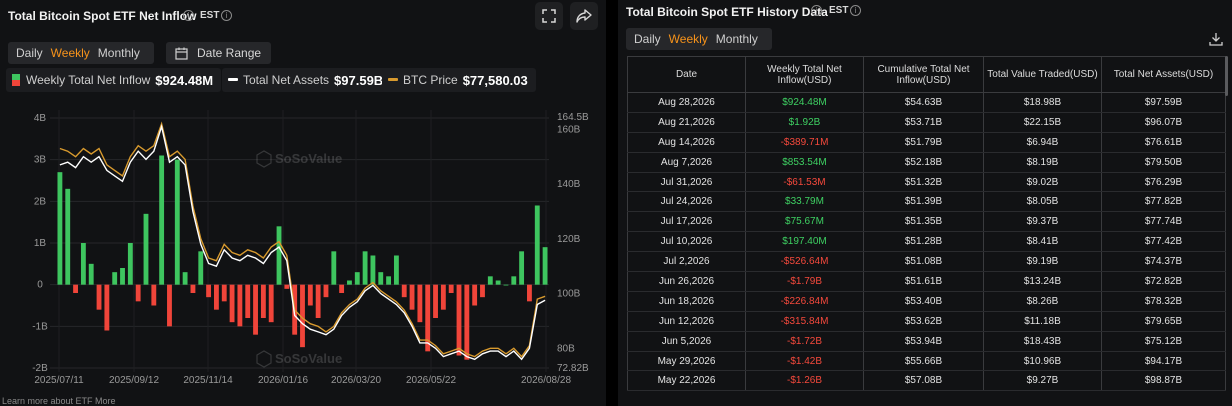 This screenshot has width=1232, height=406. Describe the element at coordinates (184, 80) in the screenshot. I see `legend-value: $924.48M` at that location.